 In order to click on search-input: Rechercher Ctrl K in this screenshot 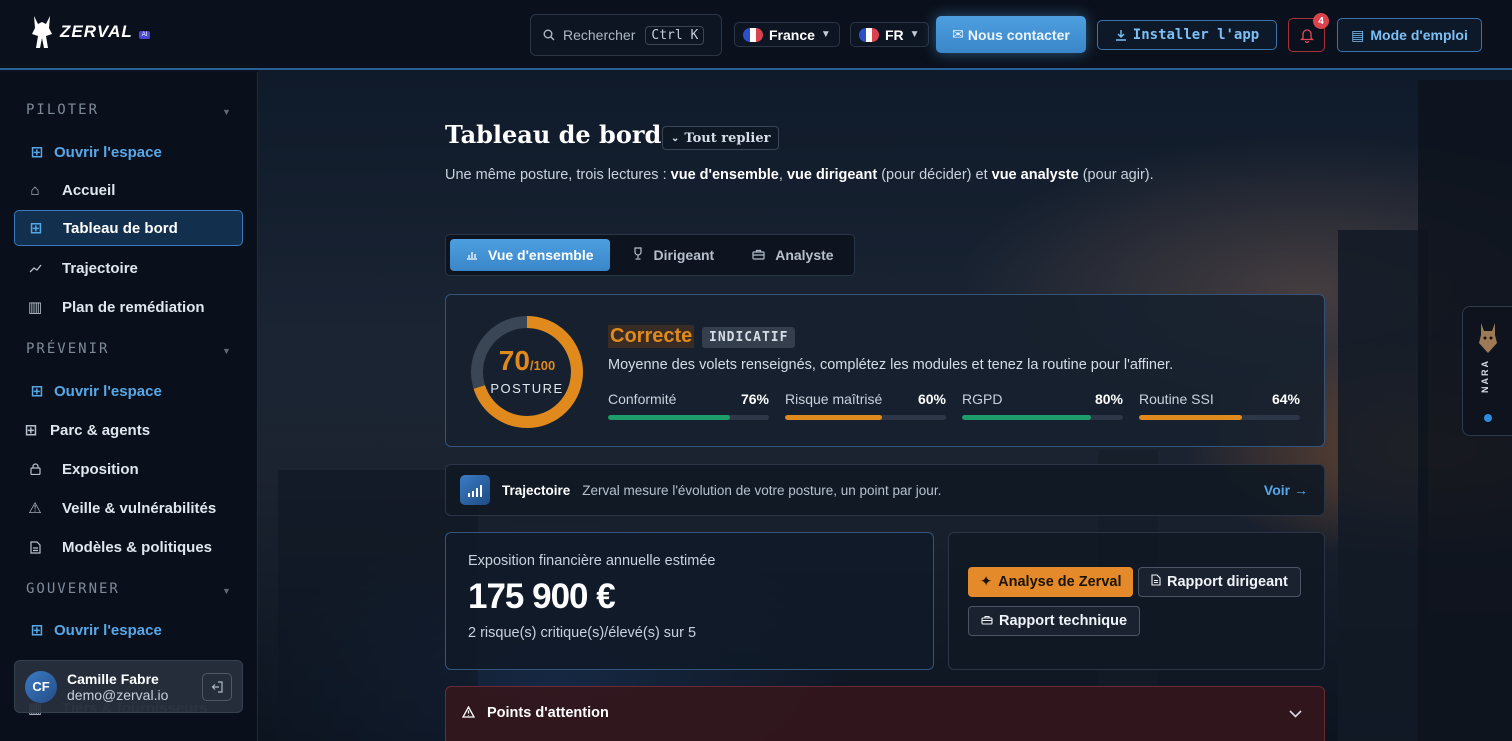, I will do `click(626, 35)`.